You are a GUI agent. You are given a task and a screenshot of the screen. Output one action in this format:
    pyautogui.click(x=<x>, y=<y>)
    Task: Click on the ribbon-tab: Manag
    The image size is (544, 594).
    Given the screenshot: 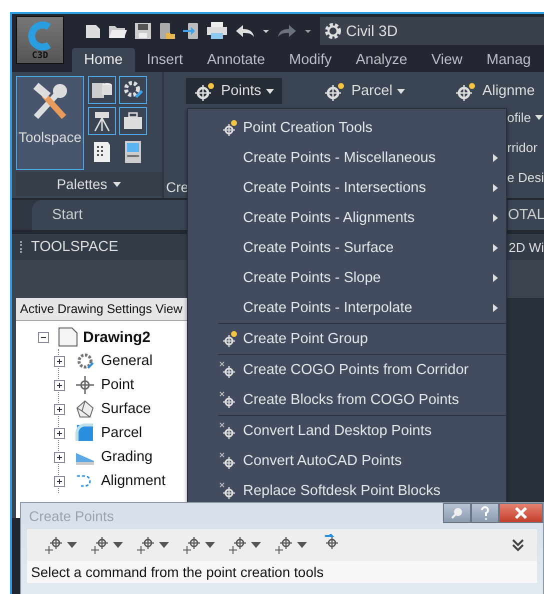 What is the action you would take?
    pyautogui.click(x=508, y=60)
    